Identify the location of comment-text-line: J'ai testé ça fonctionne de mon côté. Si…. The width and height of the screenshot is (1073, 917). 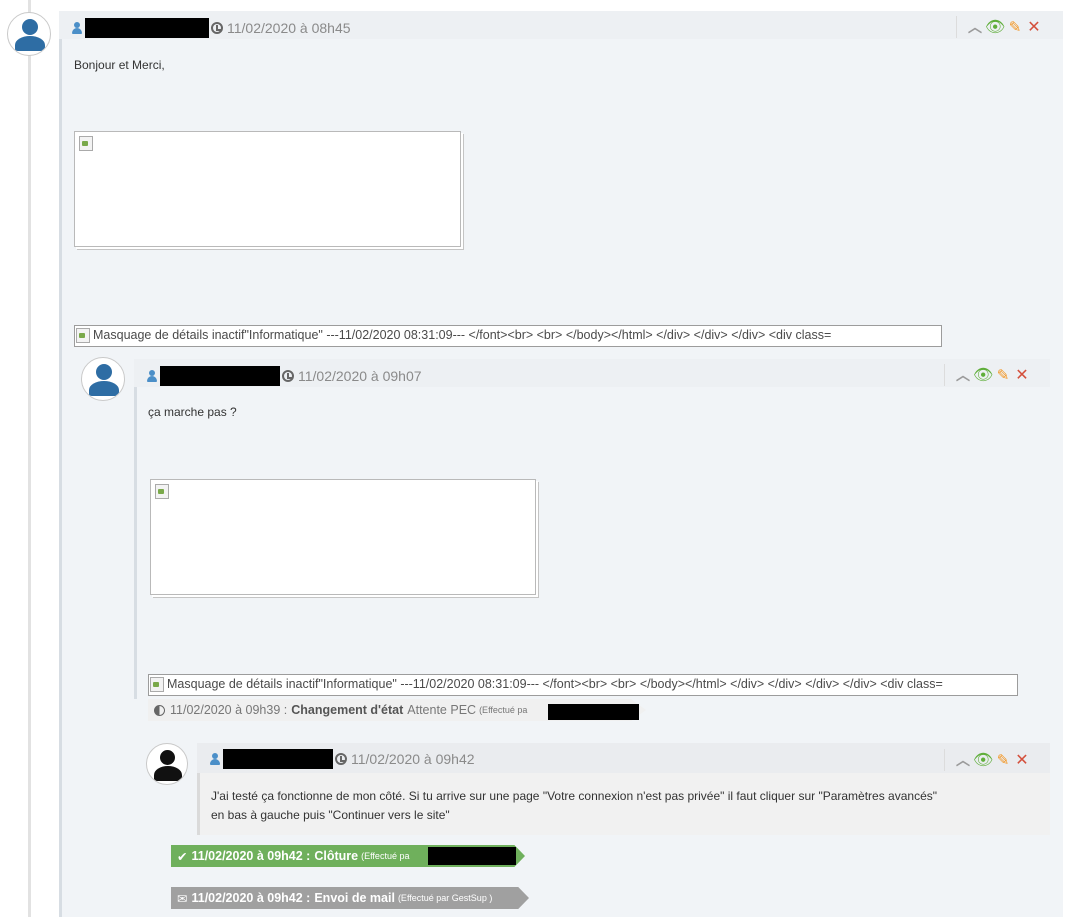
(574, 796).